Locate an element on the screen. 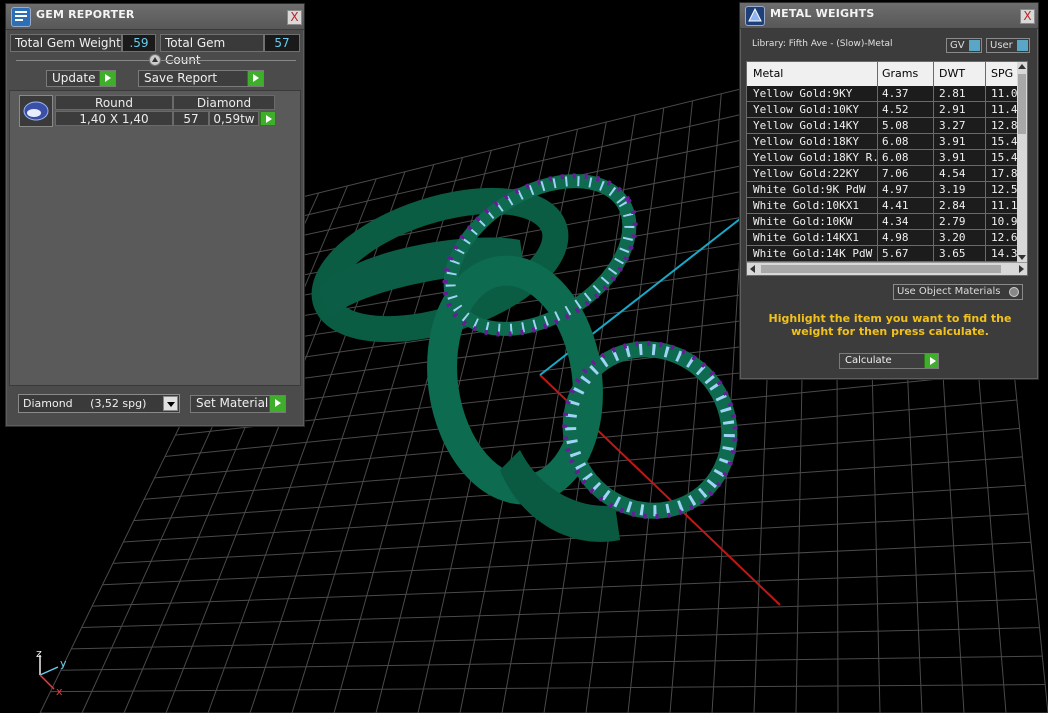 The width and height of the screenshot is (1048, 713). gem-size: 1,40 X 1,40 is located at coordinates (114, 118).